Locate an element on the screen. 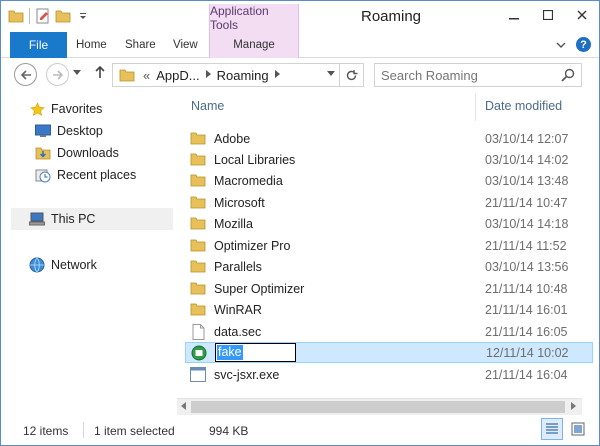 This screenshot has width=600, height=446. list-item: data.sec 21/11/14 16:05 is located at coordinates (389, 331).